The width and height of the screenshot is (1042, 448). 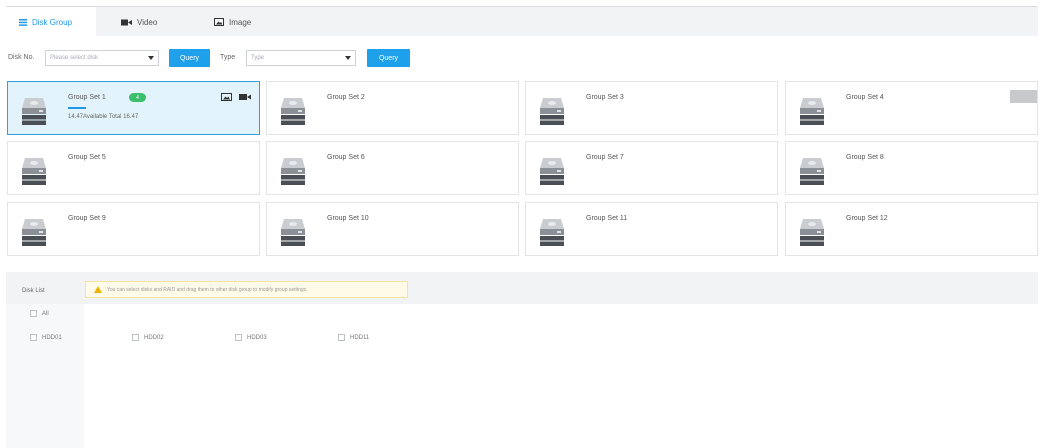 I want to click on group-name: Group Set 5, so click(x=87, y=157).